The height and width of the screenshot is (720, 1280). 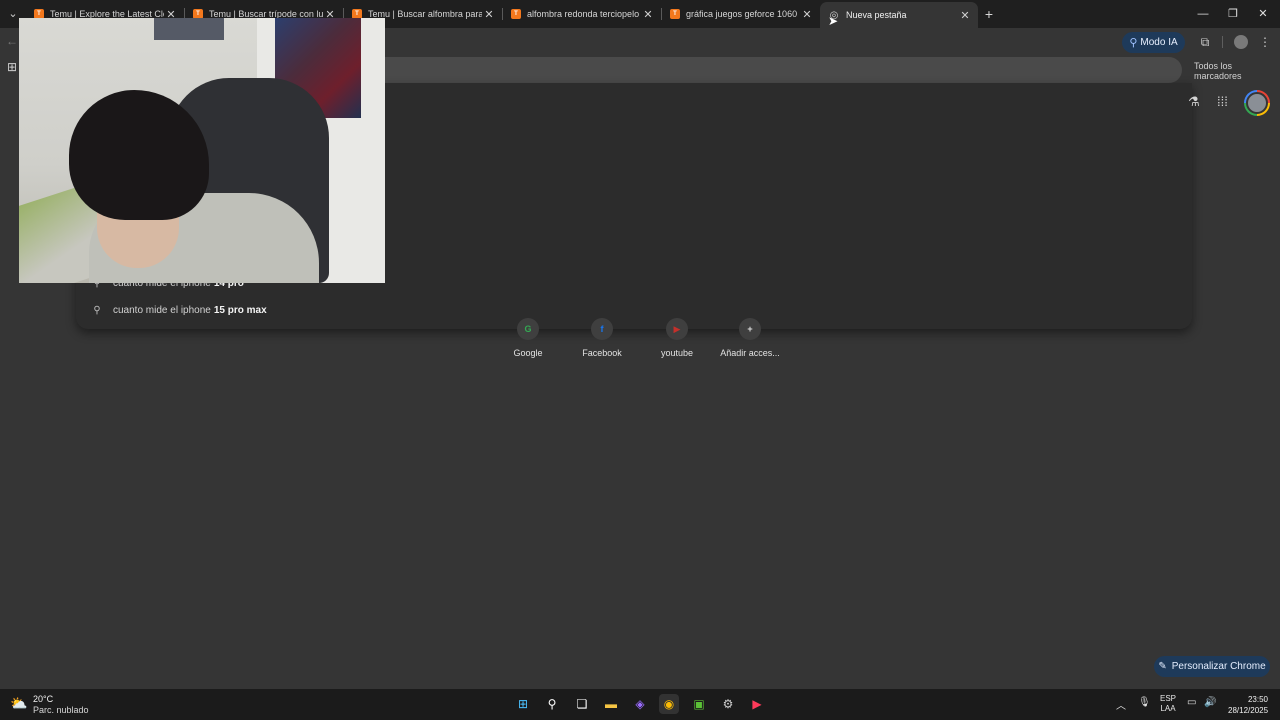 What do you see at coordinates (1168, 698) in the screenshot?
I see `language-top: ESP` at bounding box center [1168, 698].